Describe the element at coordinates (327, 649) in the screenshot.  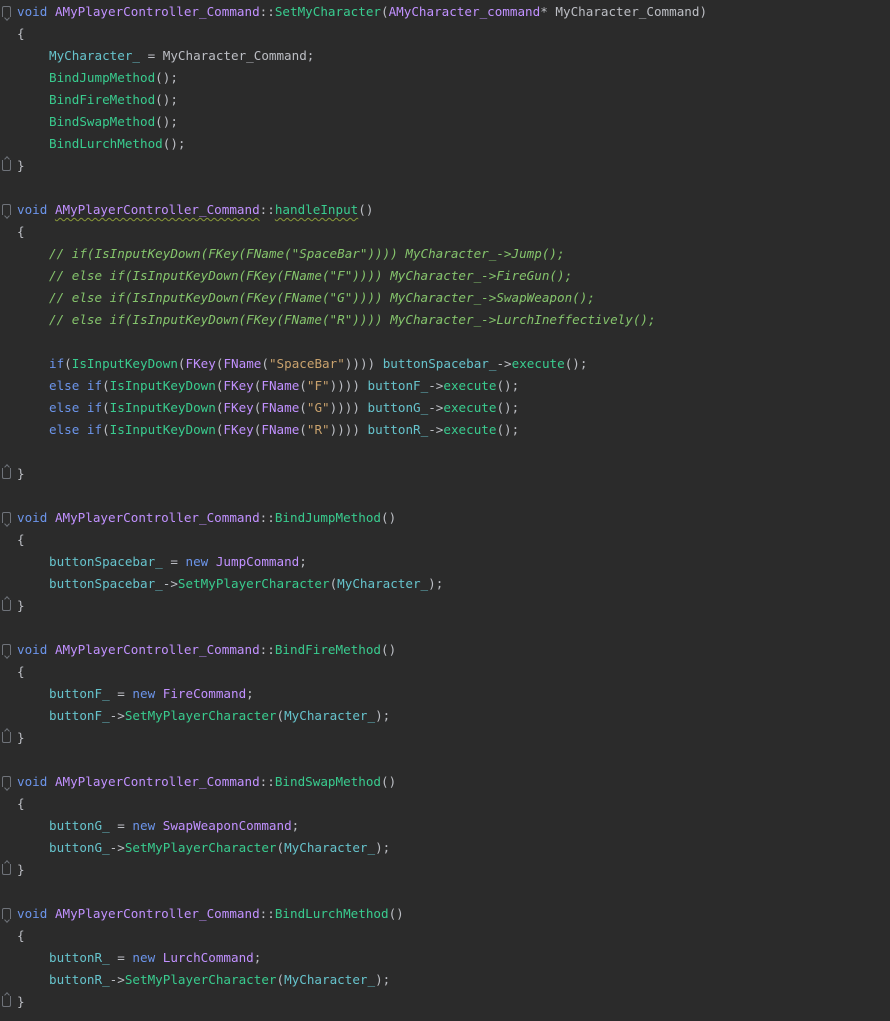
I see `code-token: BindFireMethod` at that location.